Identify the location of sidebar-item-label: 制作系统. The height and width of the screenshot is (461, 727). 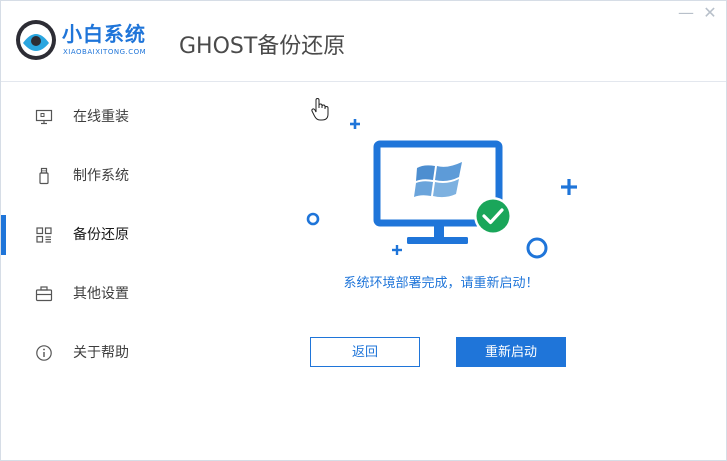
(101, 176).